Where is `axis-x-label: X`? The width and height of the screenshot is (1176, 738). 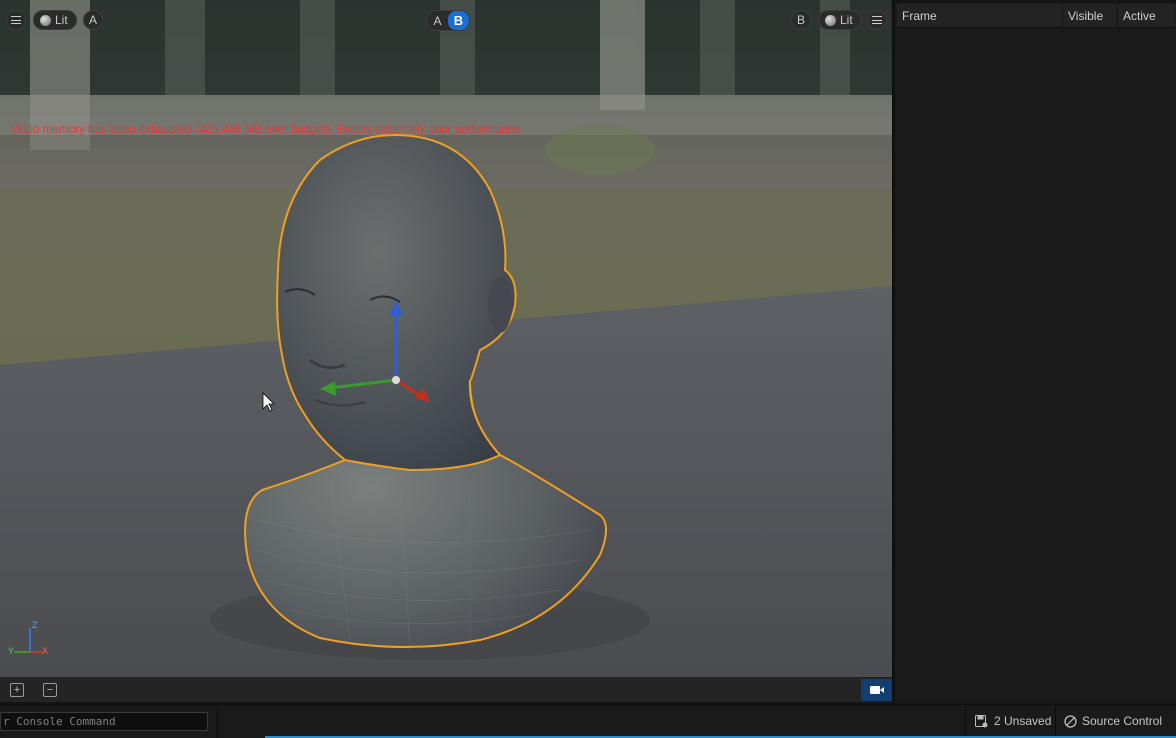
axis-x-label: X is located at coordinates (45, 651).